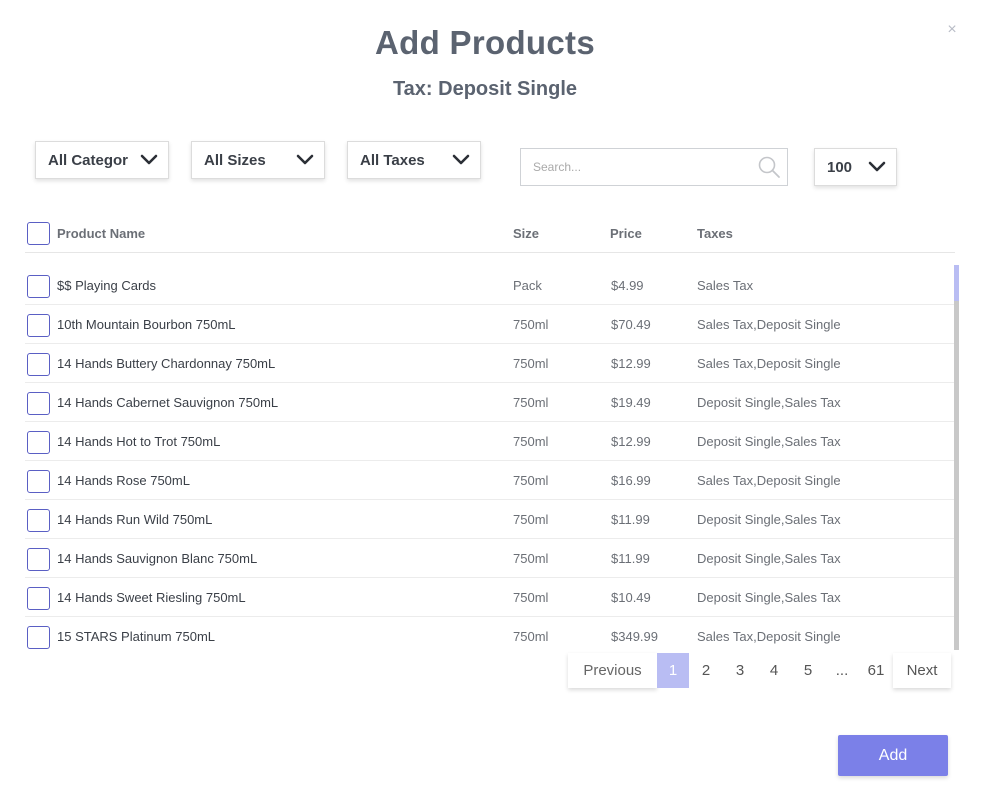  Describe the element at coordinates (956, 457) in the screenshot. I see `table-scrollbar` at that location.